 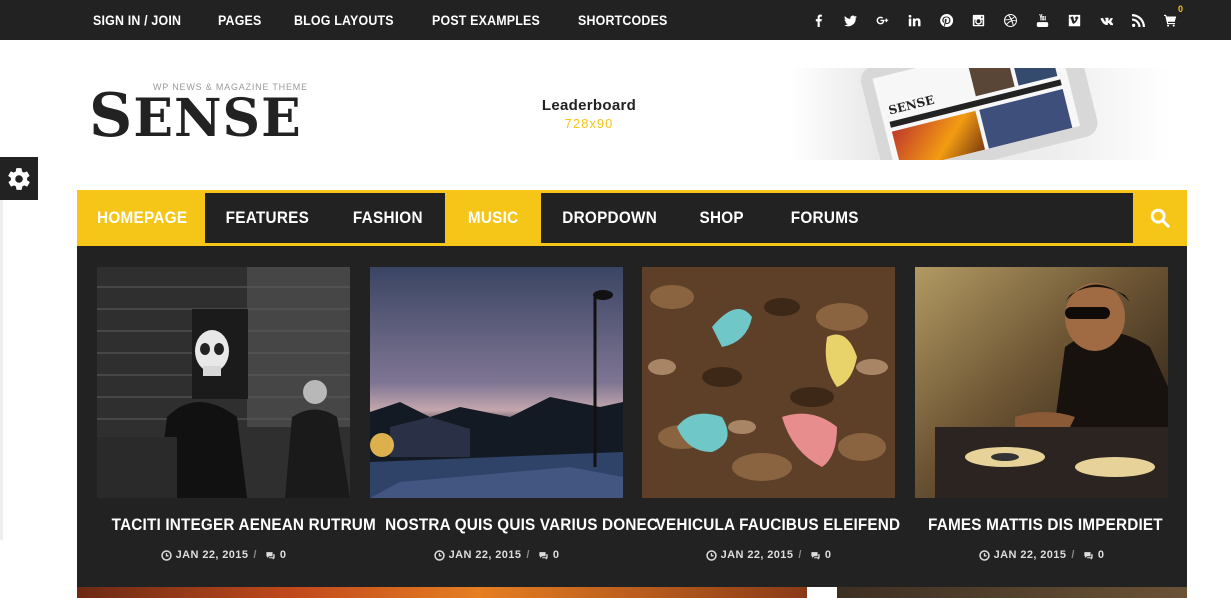 What do you see at coordinates (239, 20) in the screenshot?
I see `pages-link: PAGES` at bounding box center [239, 20].